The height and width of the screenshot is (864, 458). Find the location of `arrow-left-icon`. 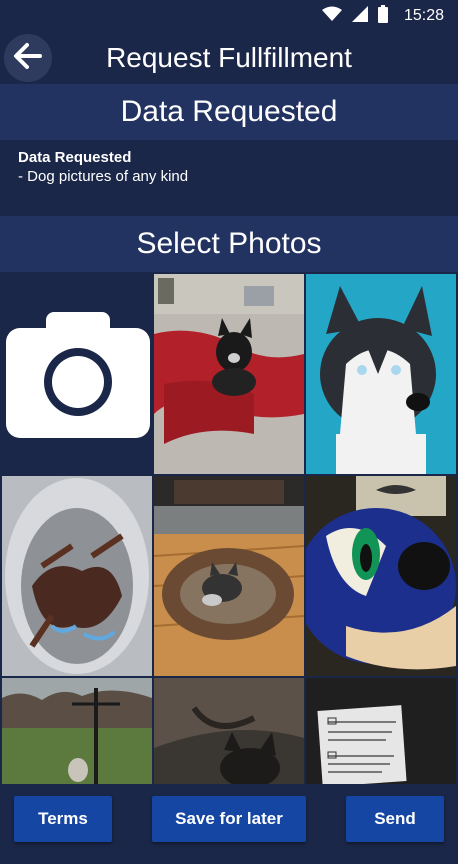

arrow-left-icon is located at coordinates (28, 58).